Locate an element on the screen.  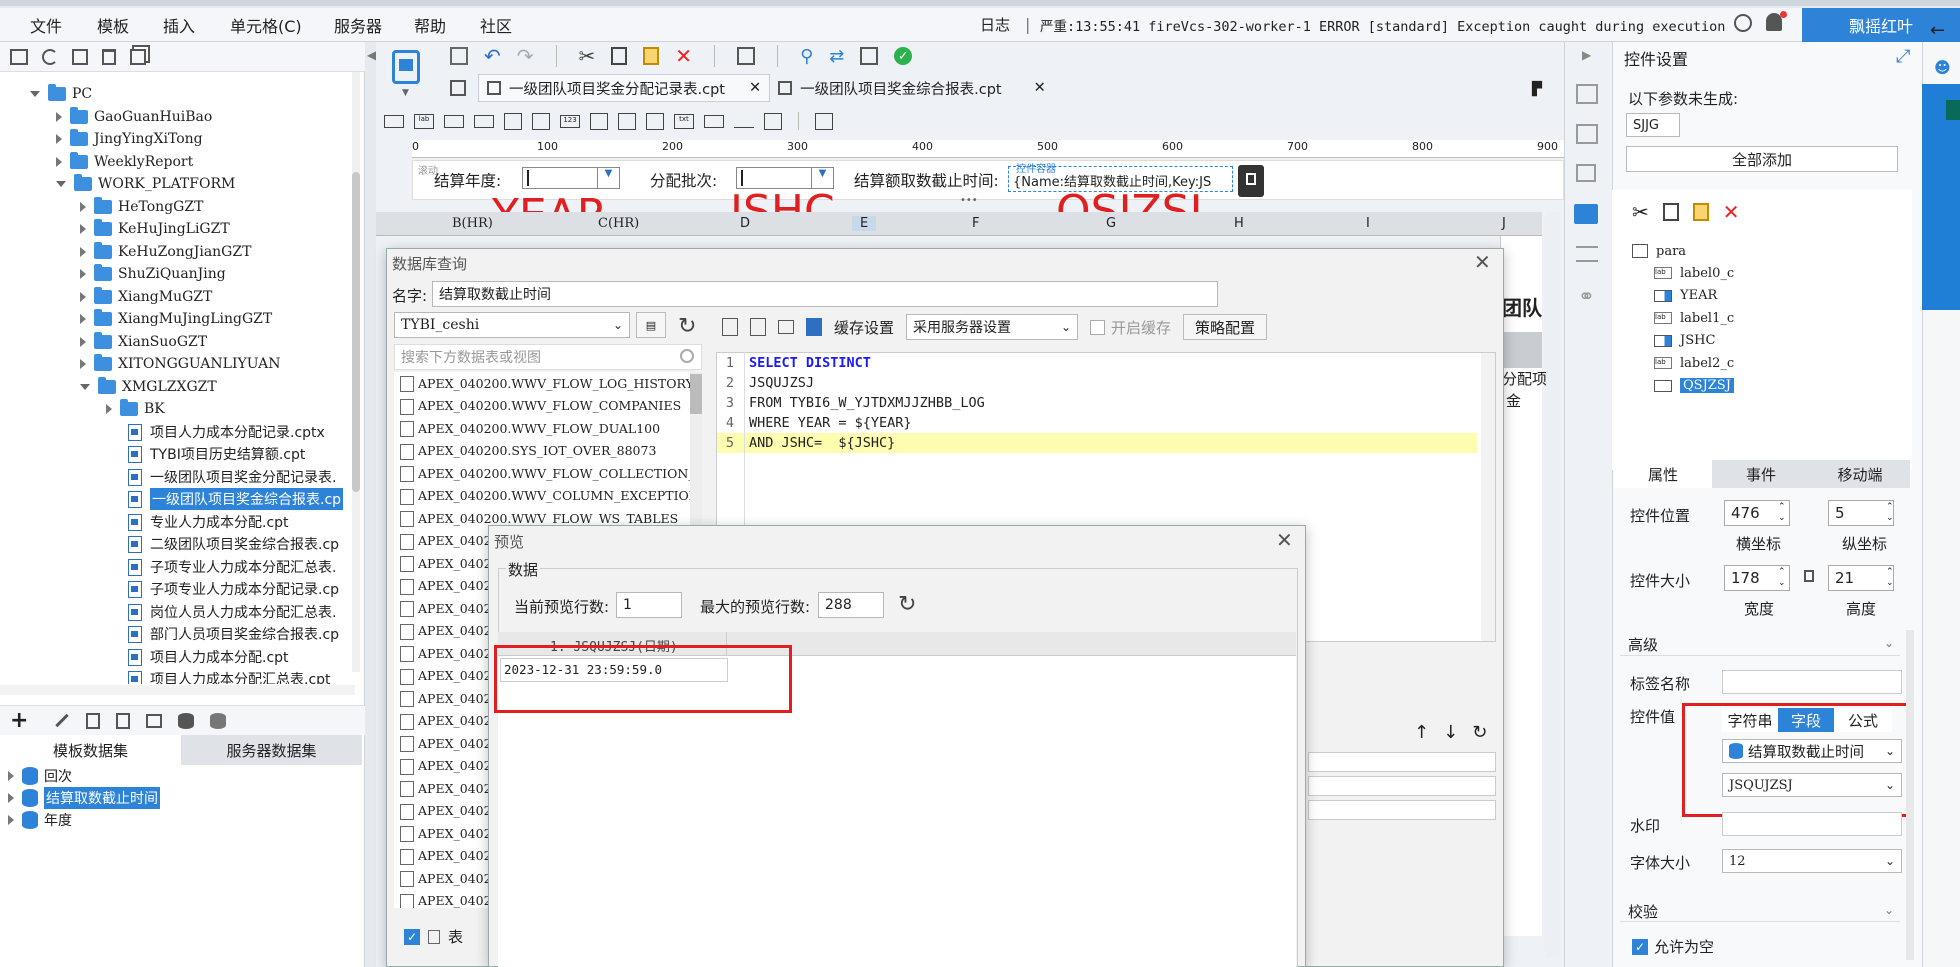
resize-handle-icon: ••• is located at coordinates (969, 200).